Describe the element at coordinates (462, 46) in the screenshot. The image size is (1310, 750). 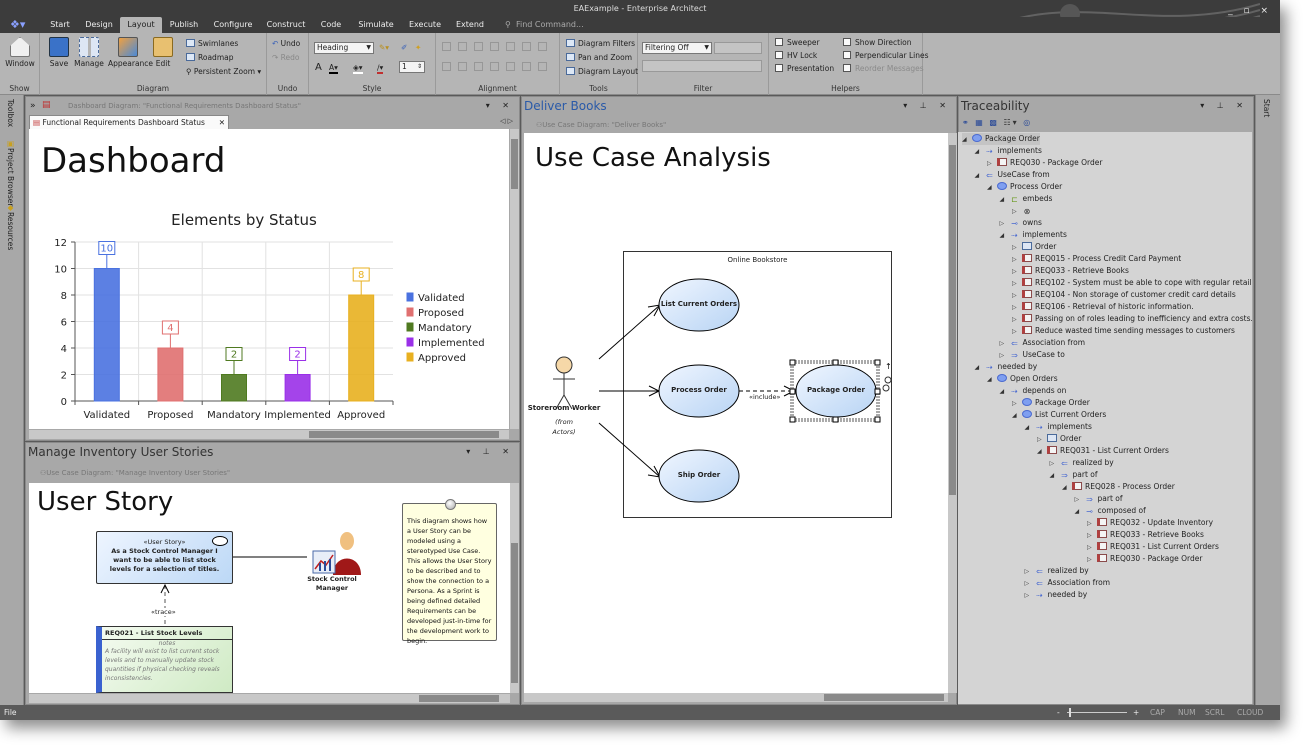
I see `align-center-icon` at that location.